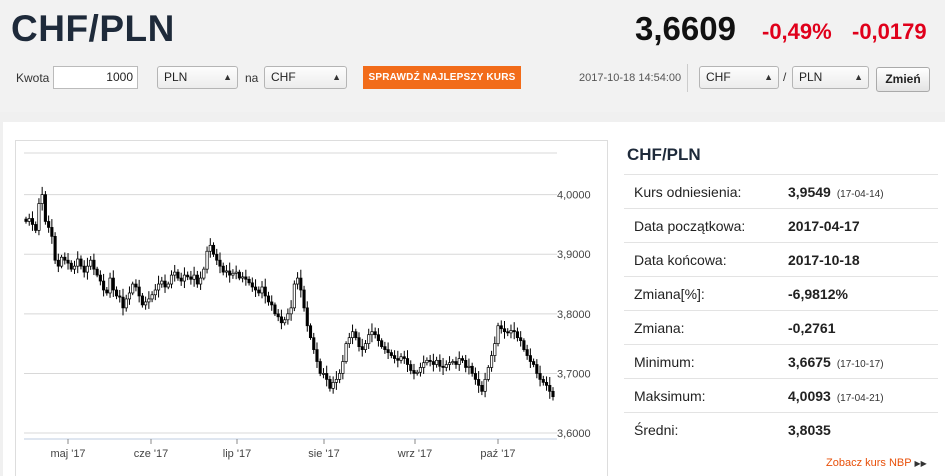  I want to click on pair-base-select: CHF ▲︎, so click(739, 77).